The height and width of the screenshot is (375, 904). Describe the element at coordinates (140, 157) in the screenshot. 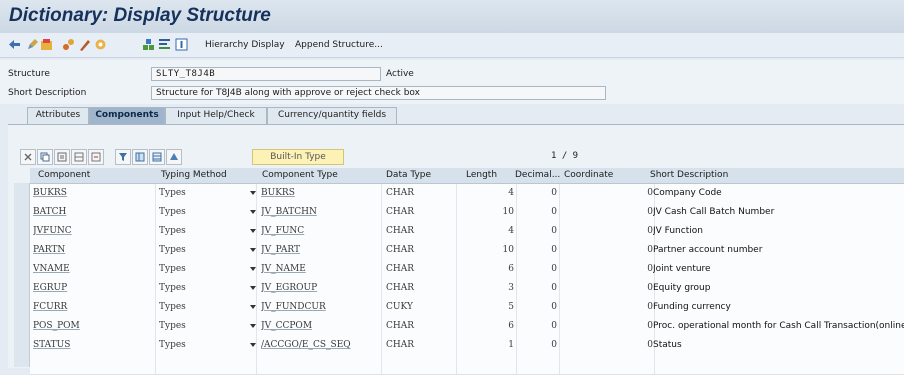

I see `column-layout-icon` at that location.